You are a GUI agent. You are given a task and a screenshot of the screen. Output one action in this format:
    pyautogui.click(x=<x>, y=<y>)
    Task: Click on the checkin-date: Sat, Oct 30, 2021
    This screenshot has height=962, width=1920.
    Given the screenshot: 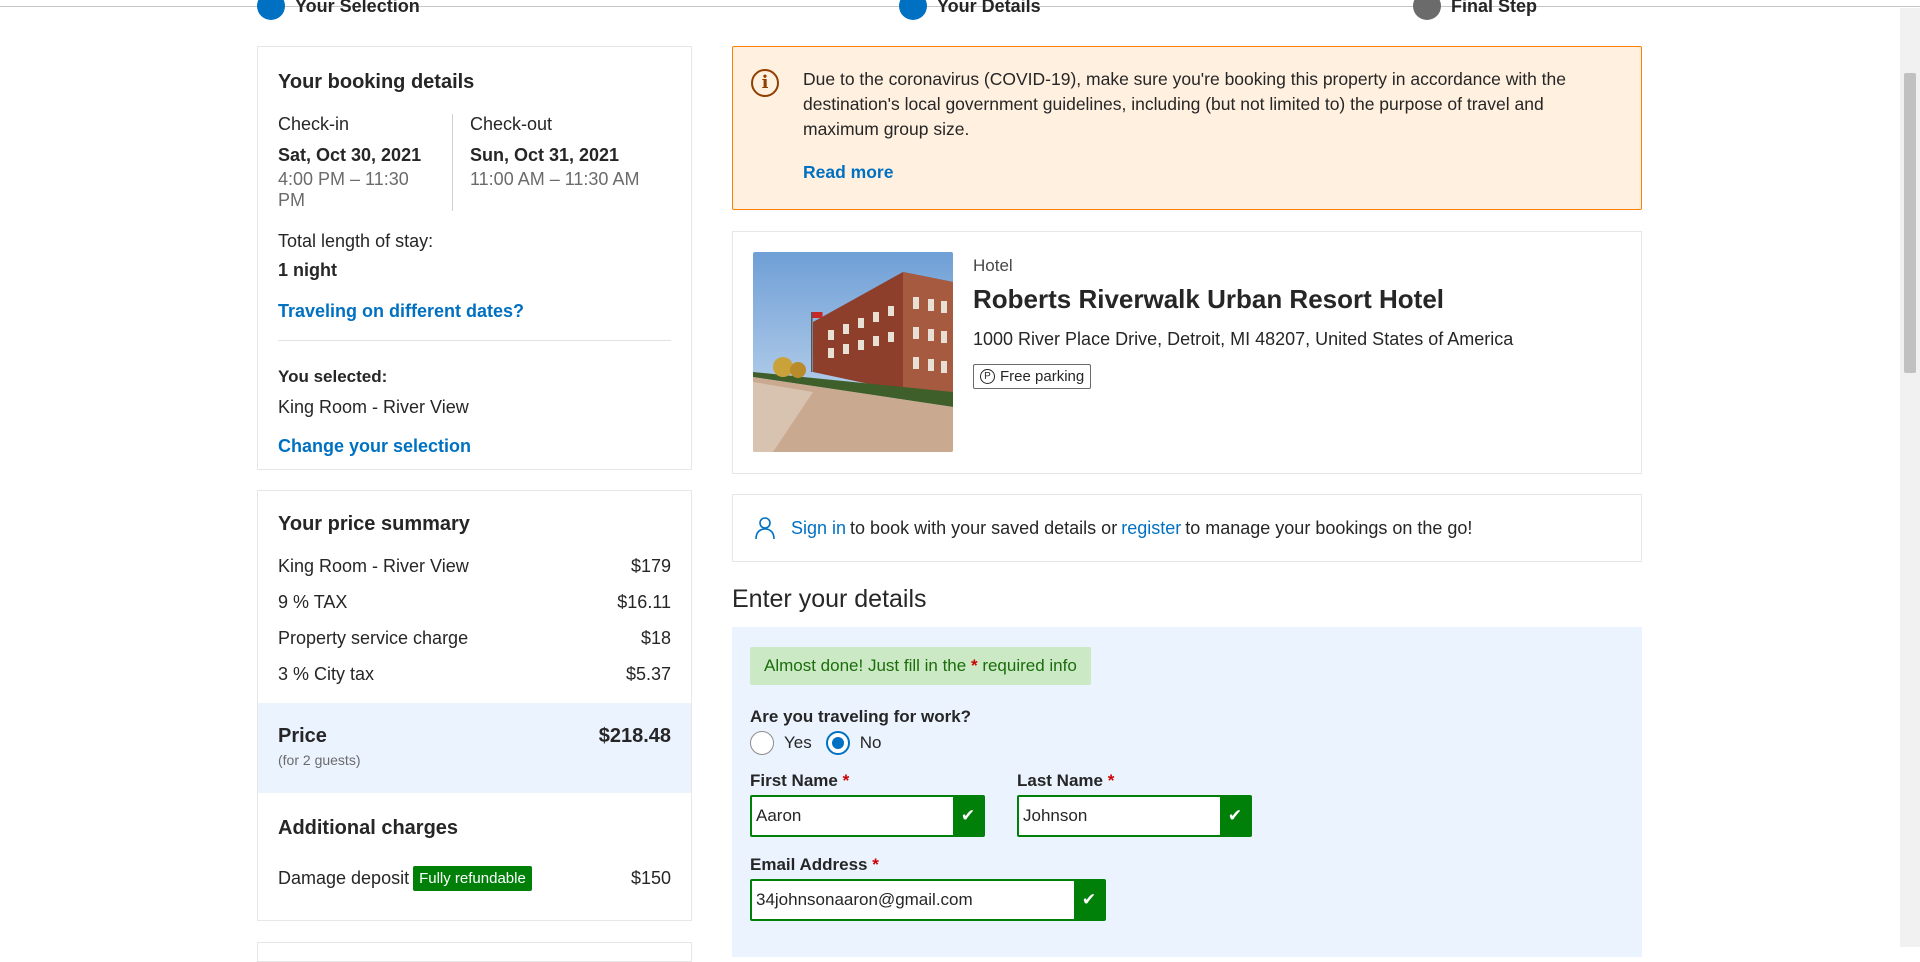 What is the action you would take?
    pyautogui.click(x=350, y=155)
    